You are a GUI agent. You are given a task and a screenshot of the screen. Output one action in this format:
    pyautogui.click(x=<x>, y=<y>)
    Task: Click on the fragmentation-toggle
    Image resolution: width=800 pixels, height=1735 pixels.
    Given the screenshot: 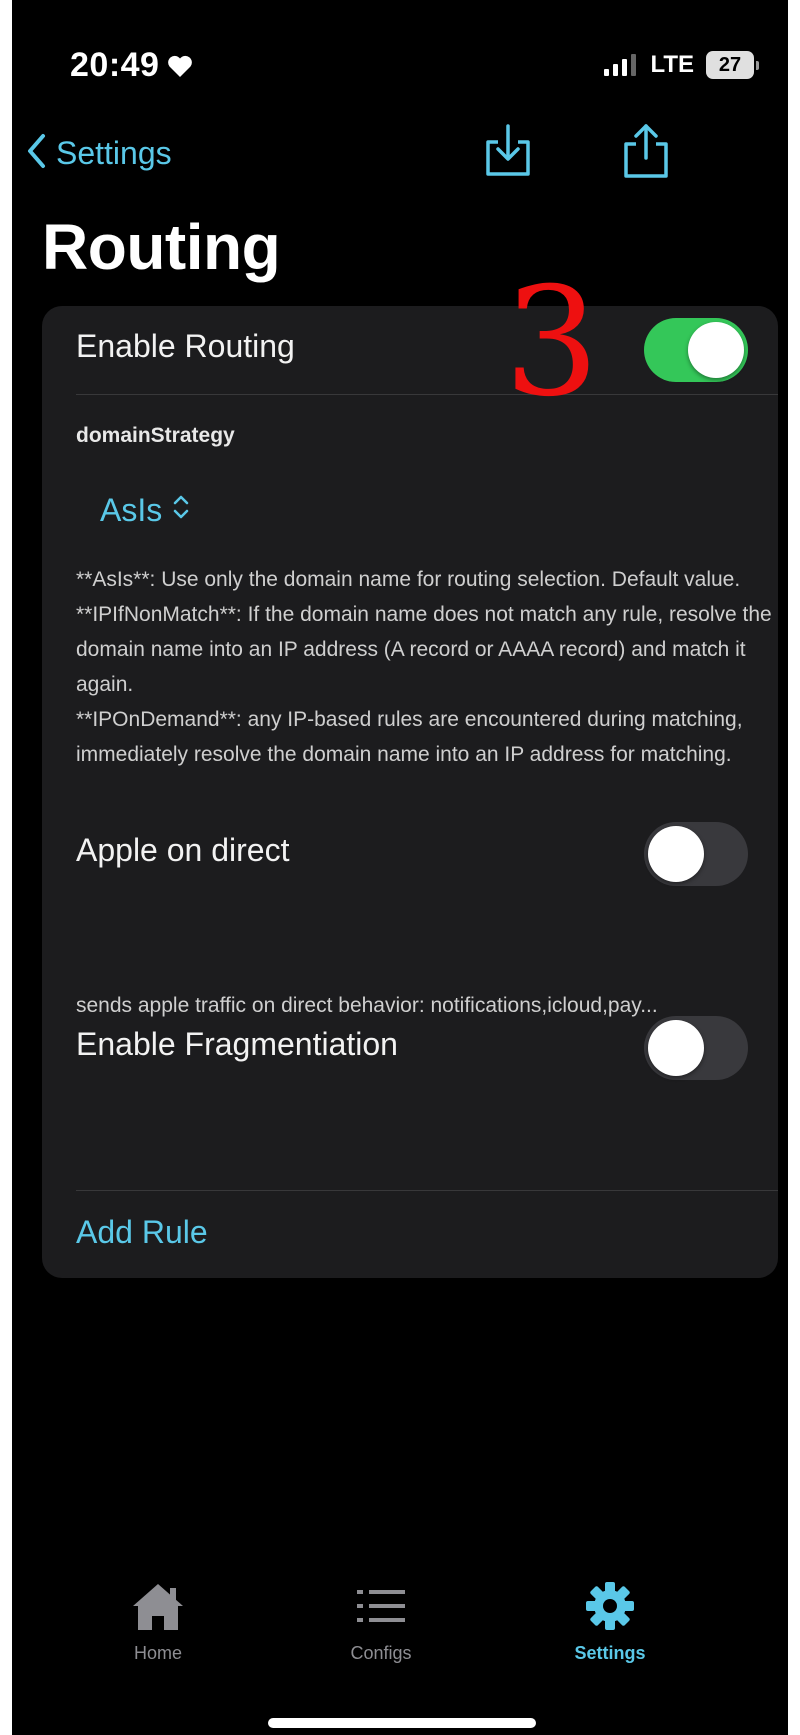 What is the action you would take?
    pyautogui.click(x=696, y=1048)
    